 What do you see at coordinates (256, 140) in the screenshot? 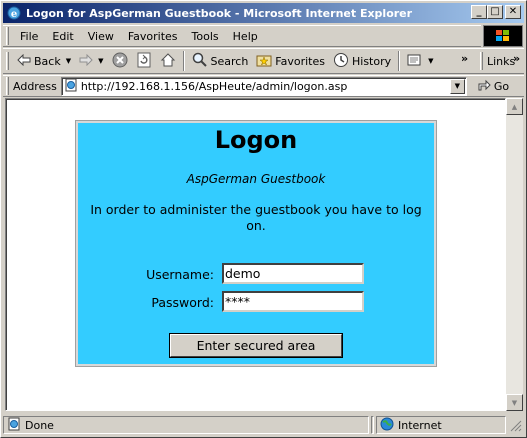
I see `page-title: Logon` at bounding box center [256, 140].